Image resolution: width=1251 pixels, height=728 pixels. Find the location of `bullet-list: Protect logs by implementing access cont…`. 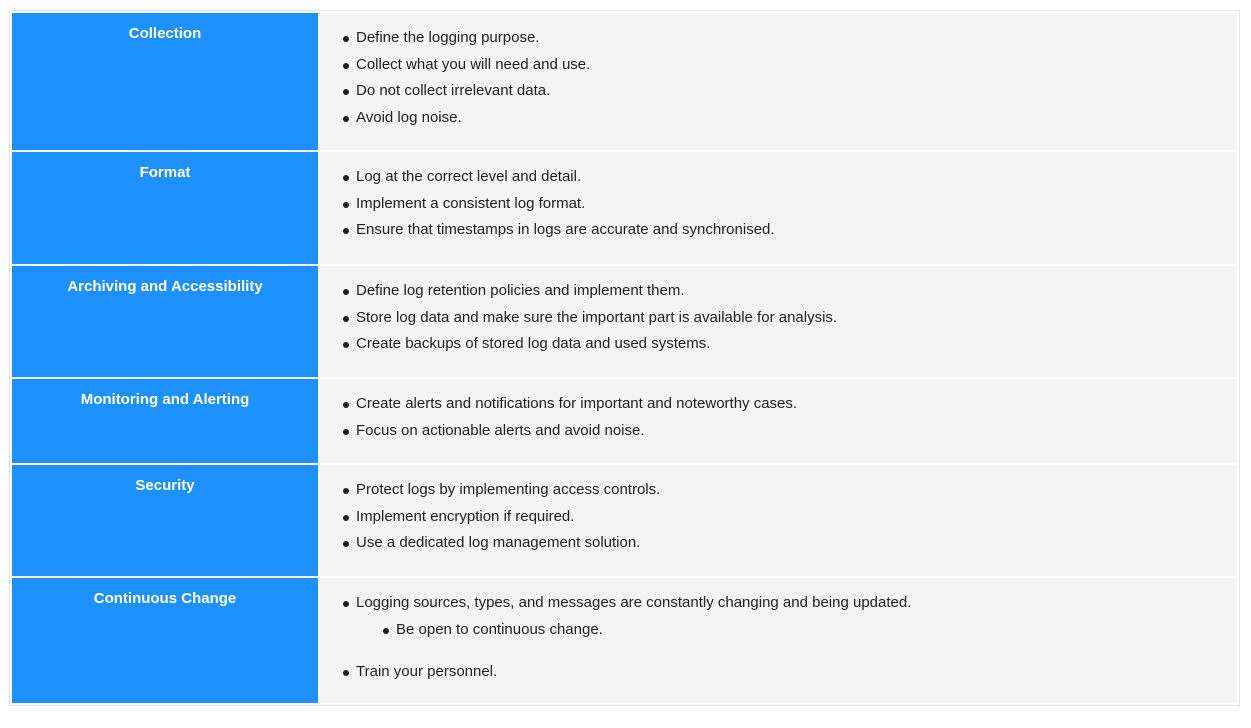

bullet-list: Protect logs by implementing access cont… is located at coordinates (778, 517).